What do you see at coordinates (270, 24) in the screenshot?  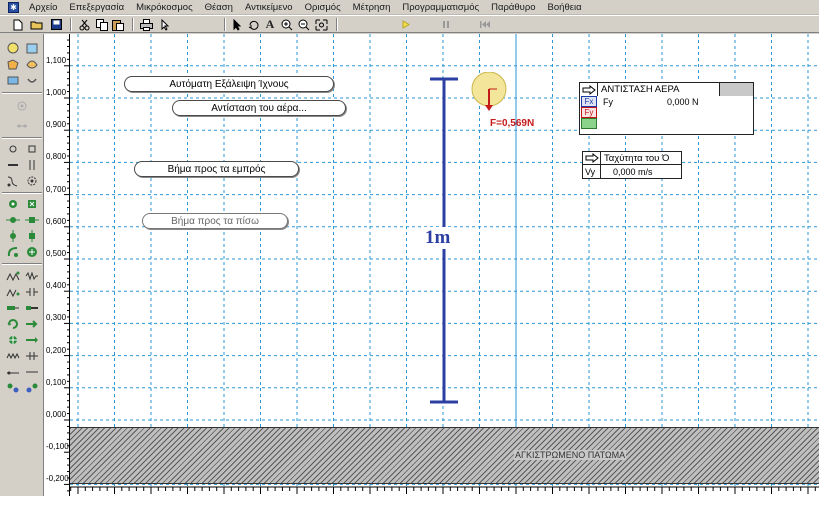 I see `text-tool-icon: A` at bounding box center [270, 24].